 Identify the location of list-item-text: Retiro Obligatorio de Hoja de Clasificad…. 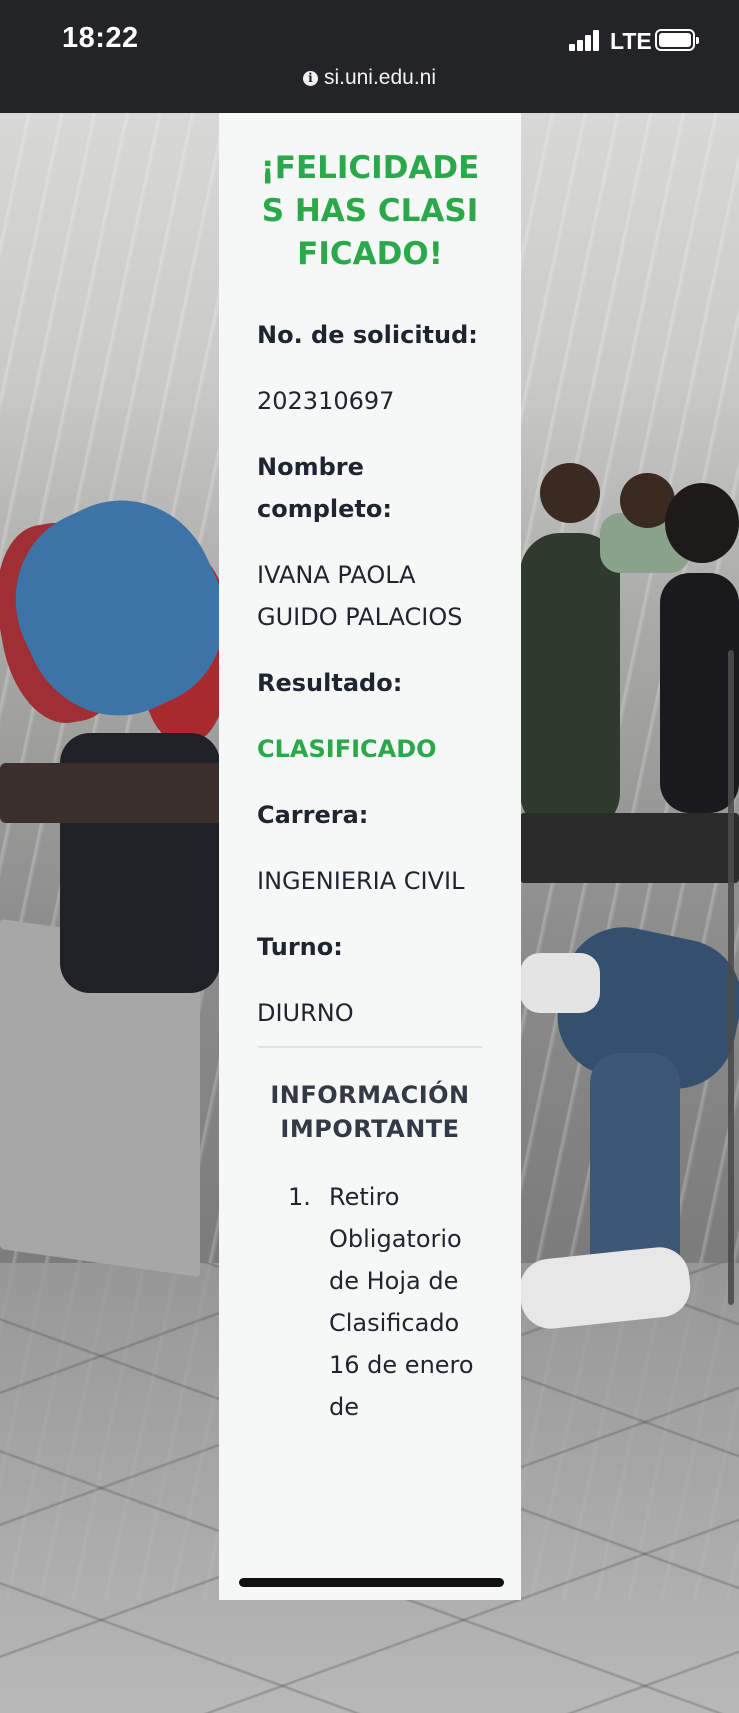
(401, 1302).